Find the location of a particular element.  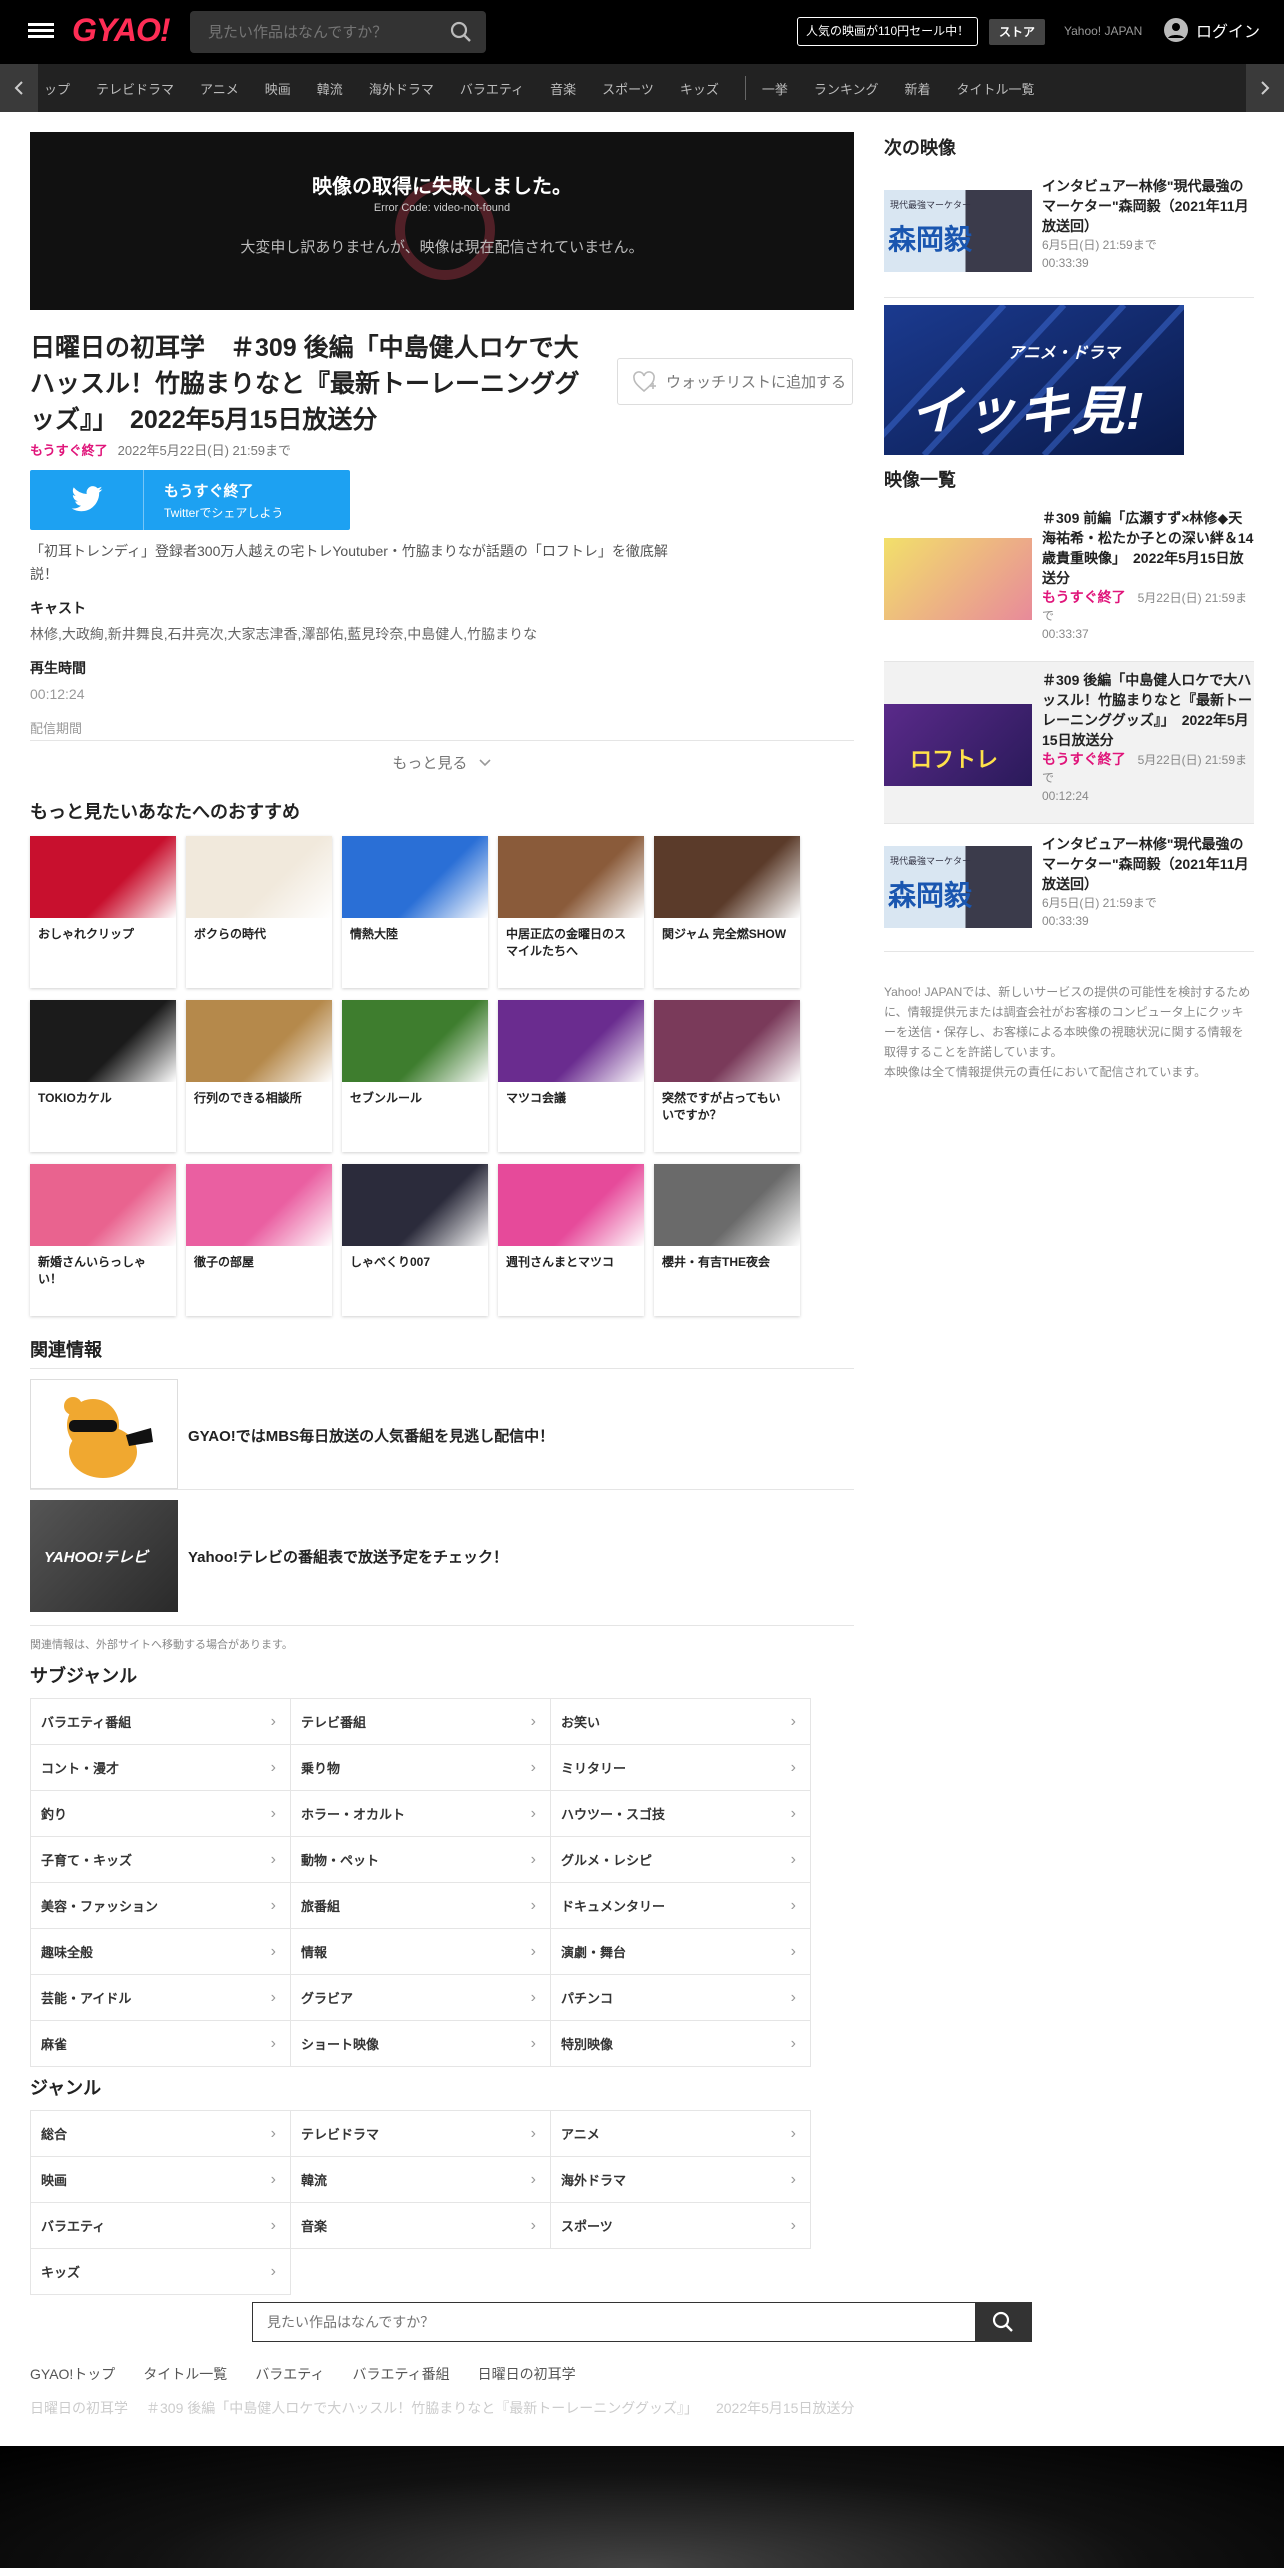

genre-link: スポーツ › is located at coordinates (681, 2226).